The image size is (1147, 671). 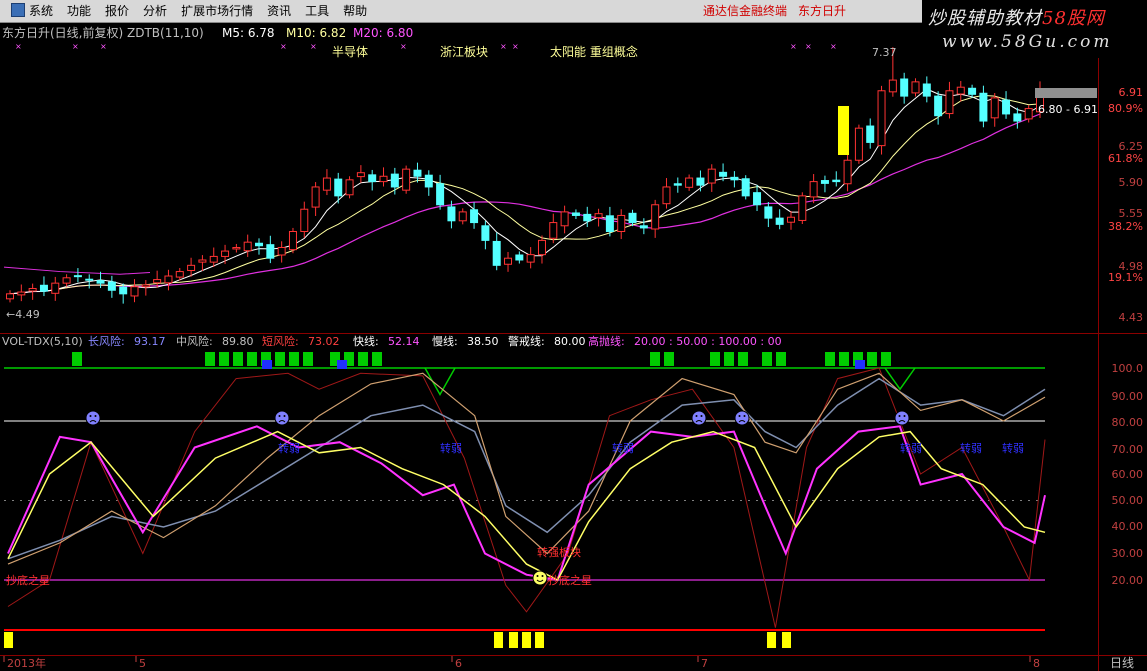 What do you see at coordinates (28, 580) in the screenshot?
I see `bottom-star-label-left: 抄底之星` at bounding box center [28, 580].